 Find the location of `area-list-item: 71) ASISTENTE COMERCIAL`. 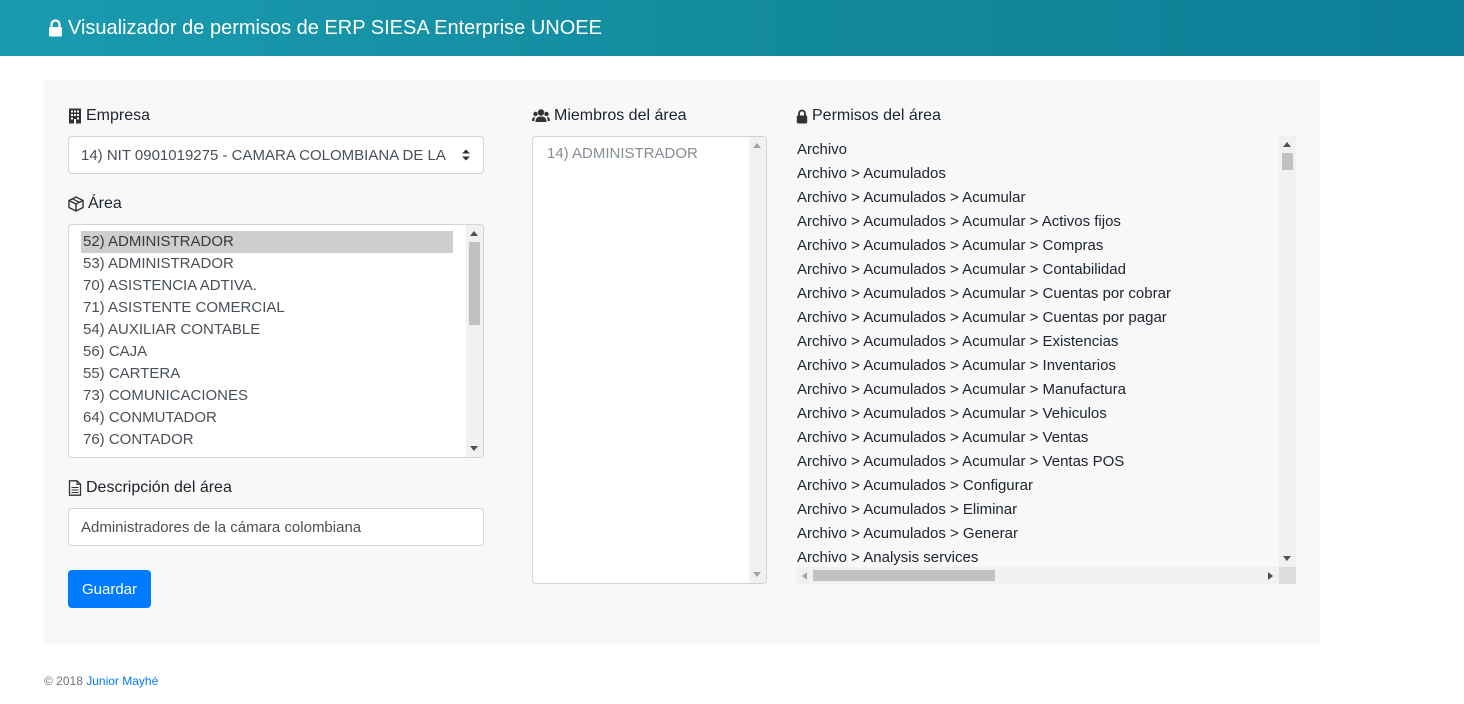

area-list-item: 71) ASISTENTE COMERCIAL is located at coordinates (267, 308).